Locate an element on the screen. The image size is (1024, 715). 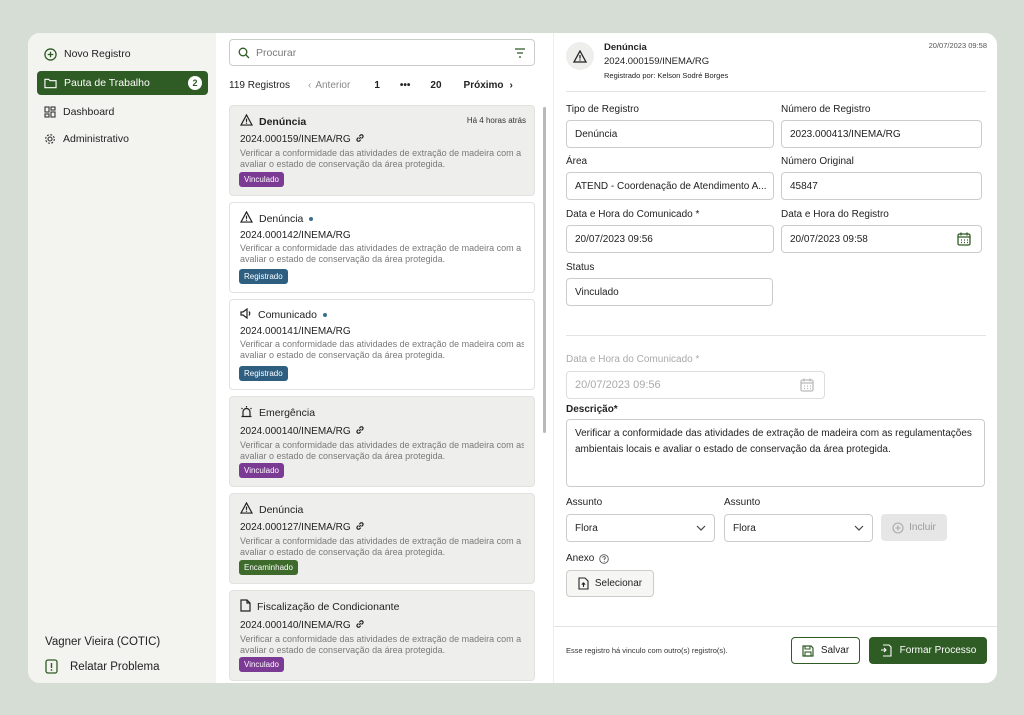
numreg-label: Número de Registro is located at coordinates (826, 109).